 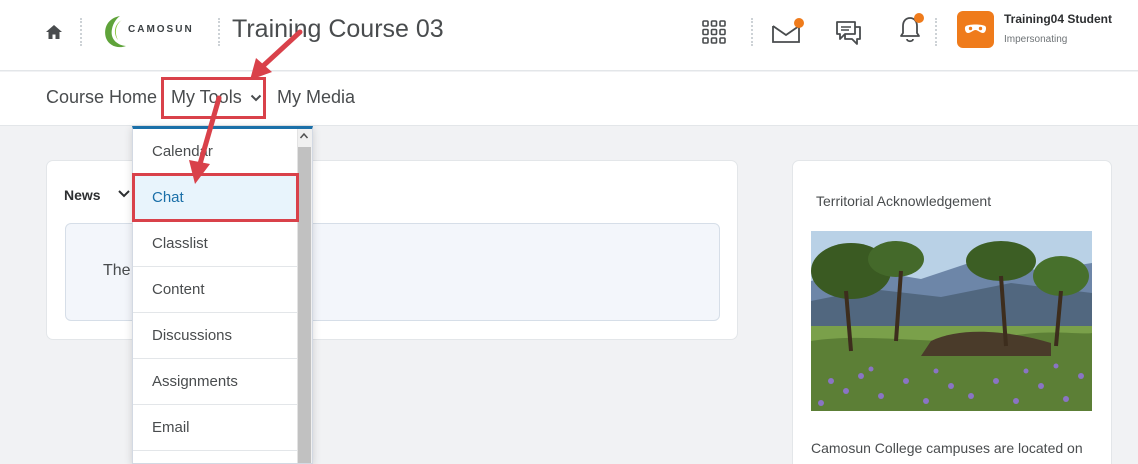 What do you see at coordinates (117, 270) in the screenshot?
I see `news-message: The` at bounding box center [117, 270].